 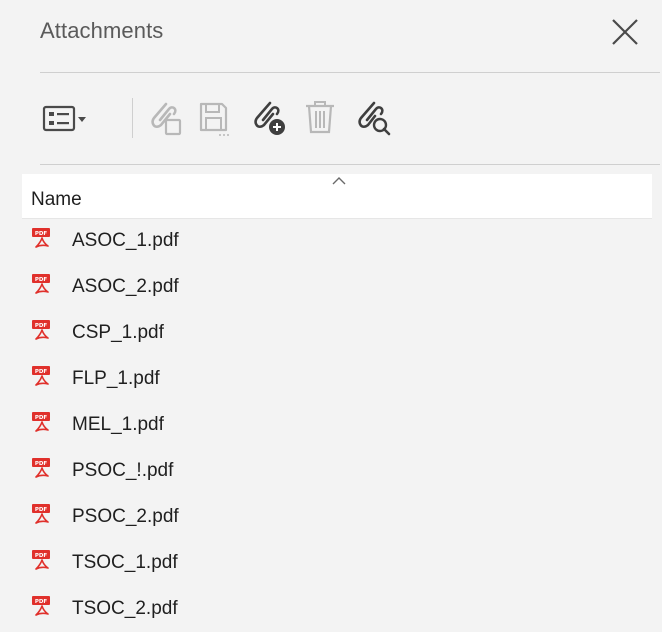 I want to click on toolbar-divider, so click(x=350, y=164).